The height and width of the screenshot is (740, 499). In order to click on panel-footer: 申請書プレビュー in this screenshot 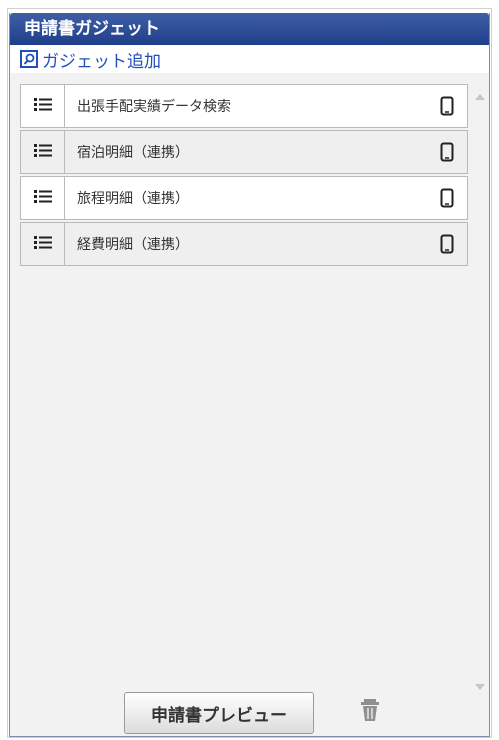, I will do `click(249, 712)`.